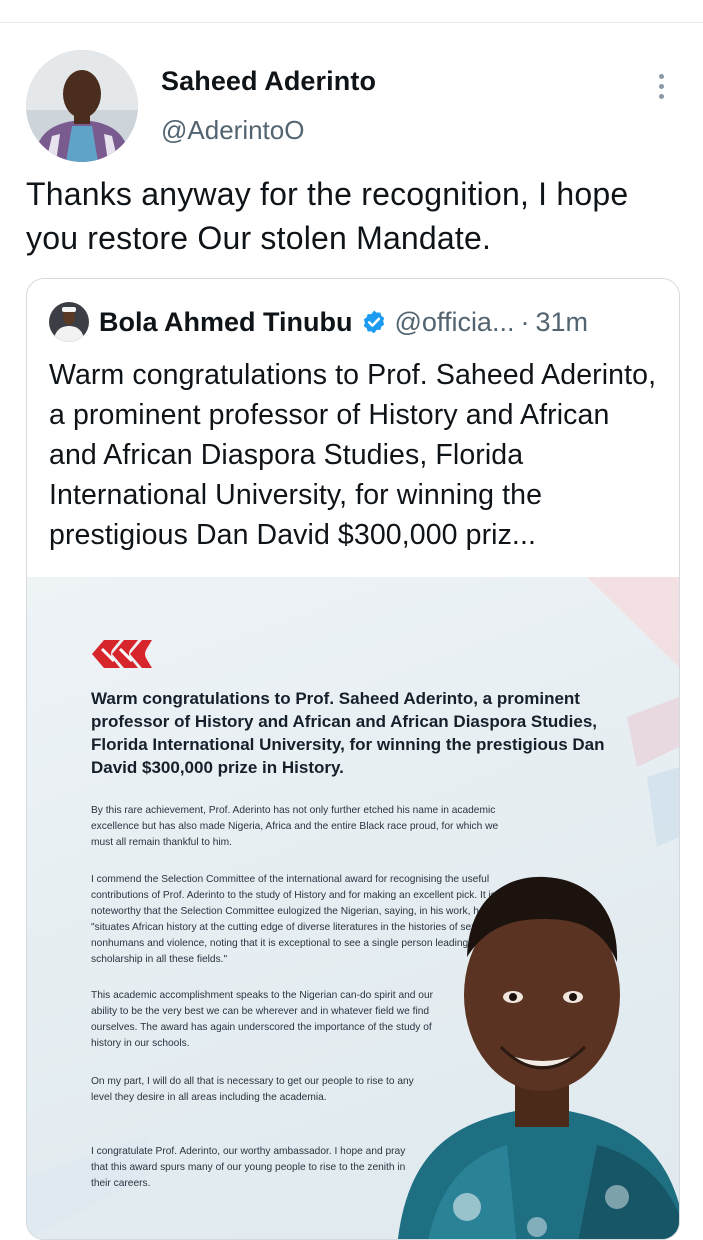 This screenshot has width=703, height=1240. What do you see at coordinates (373, 322) in the screenshot?
I see `verified-badge-icon` at bounding box center [373, 322].